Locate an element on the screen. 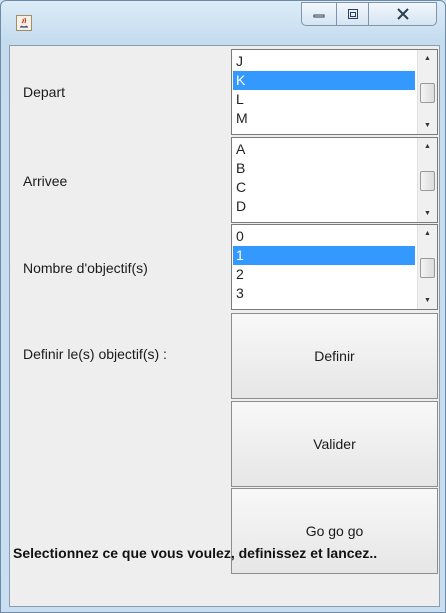 Image resolution: width=446 pixels, height=613 pixels. list-item: C is located at coordinates (324, 187).